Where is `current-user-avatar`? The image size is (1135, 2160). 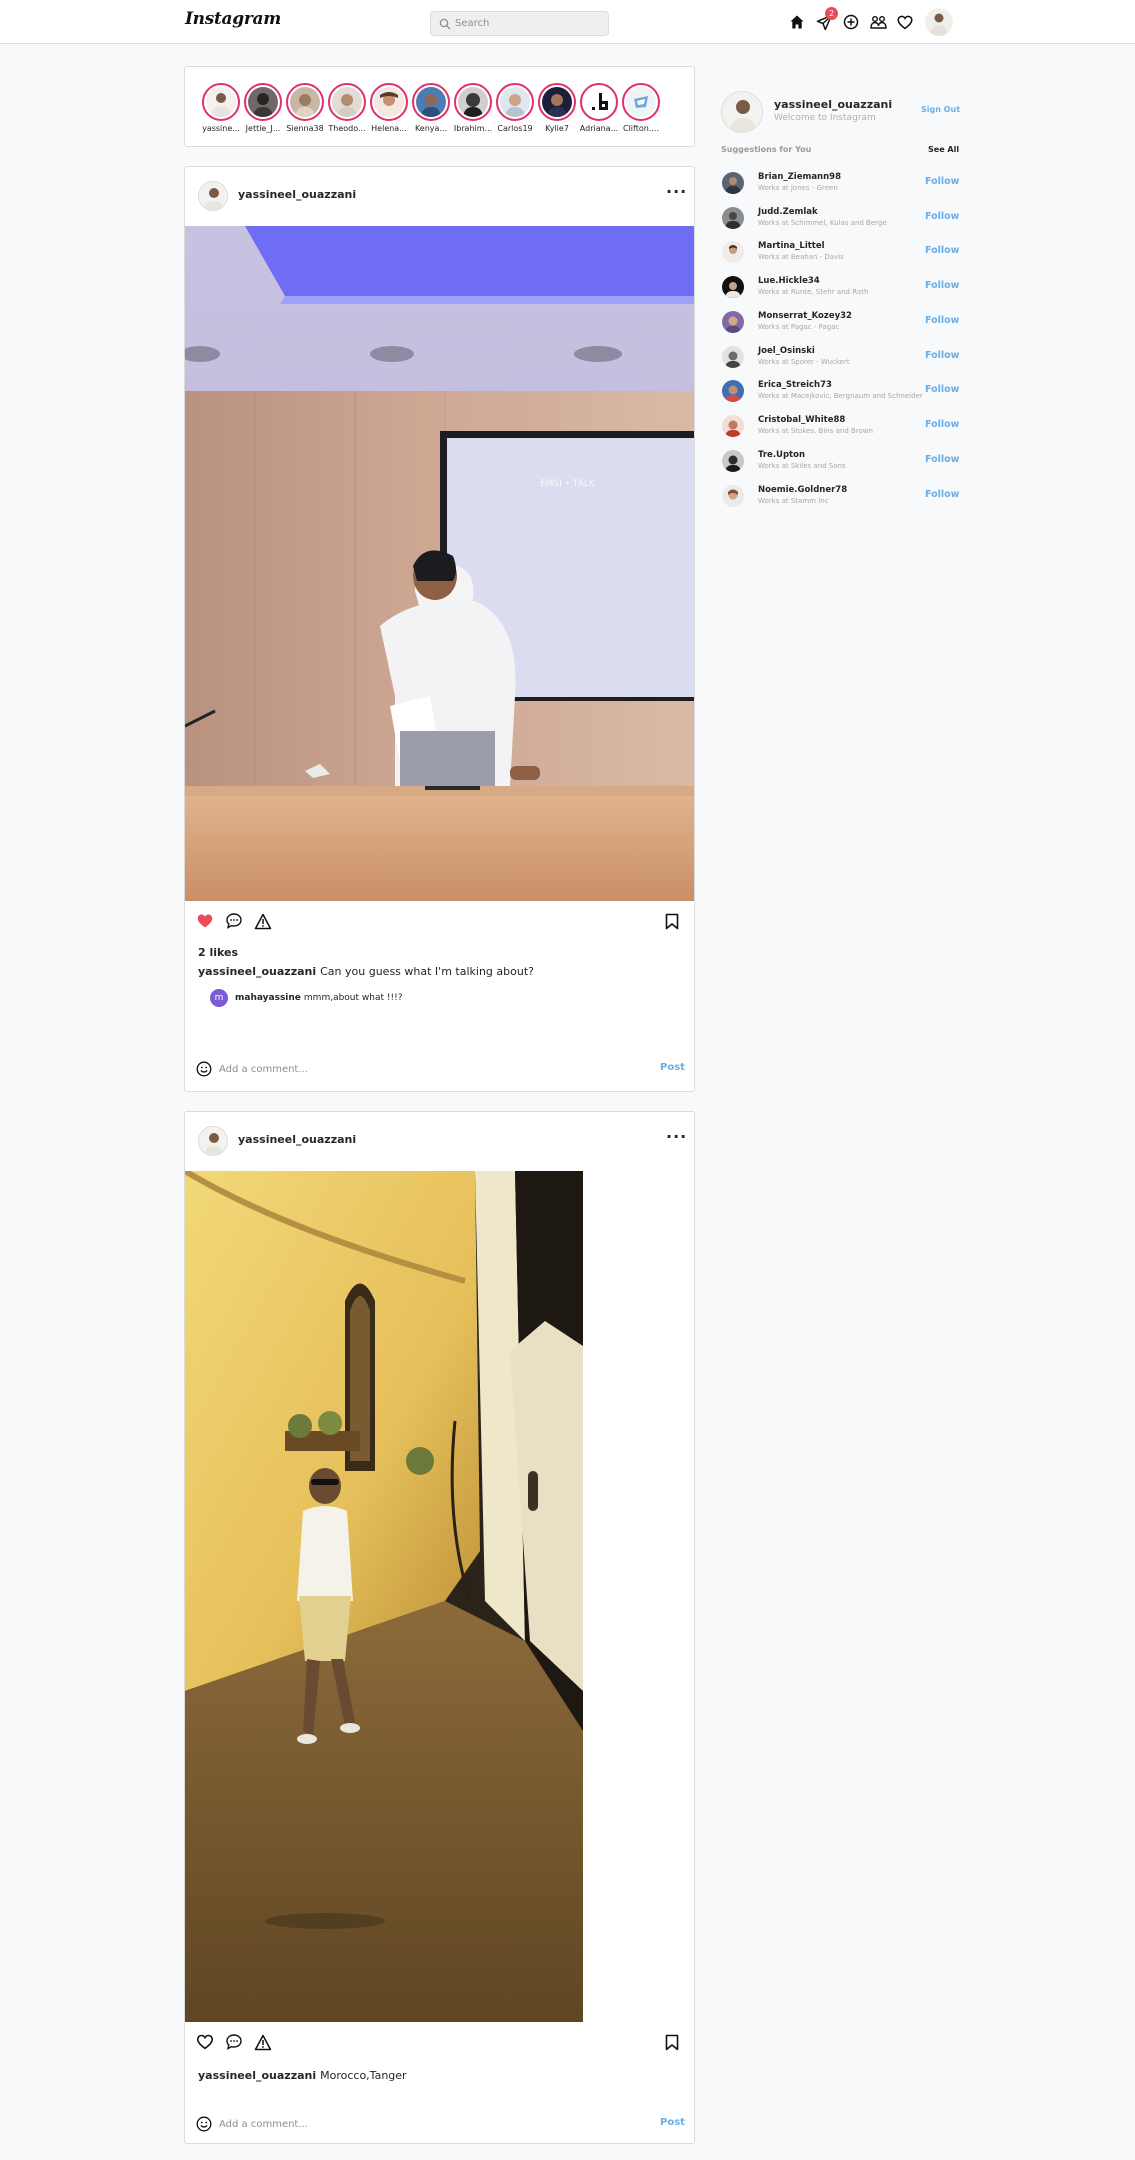 current-user-avatar is located at coordinates (742, 112).